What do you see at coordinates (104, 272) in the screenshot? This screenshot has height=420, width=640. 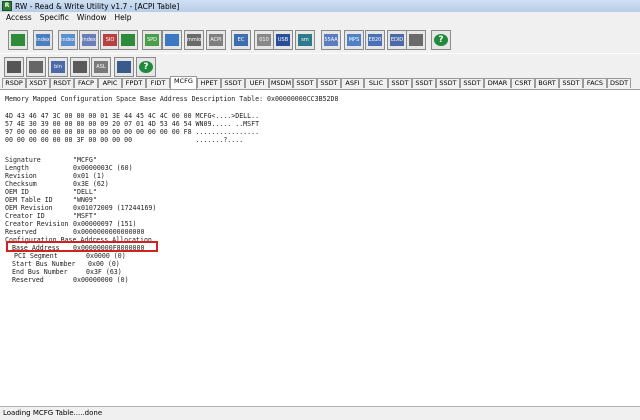 I see `alloc-value: 0x3F (63)` at bounding box center [104, 272].